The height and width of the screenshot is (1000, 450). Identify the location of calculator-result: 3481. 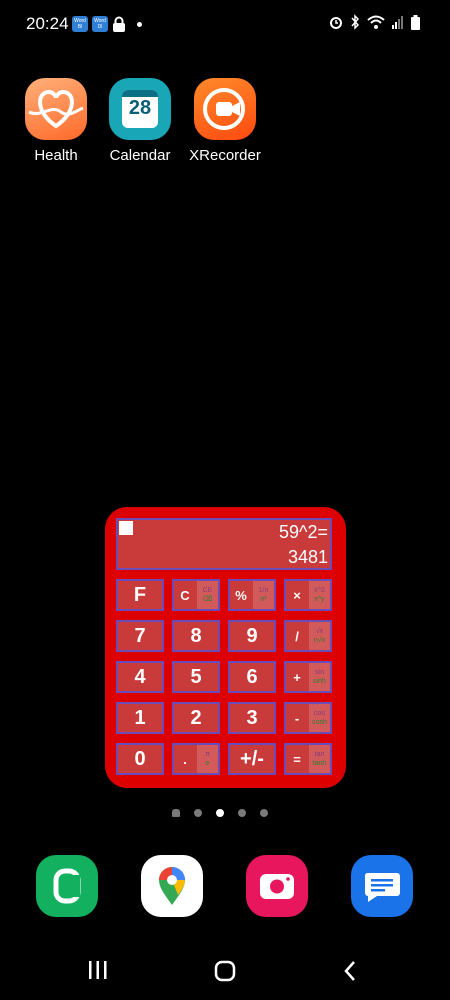
(307, 557).